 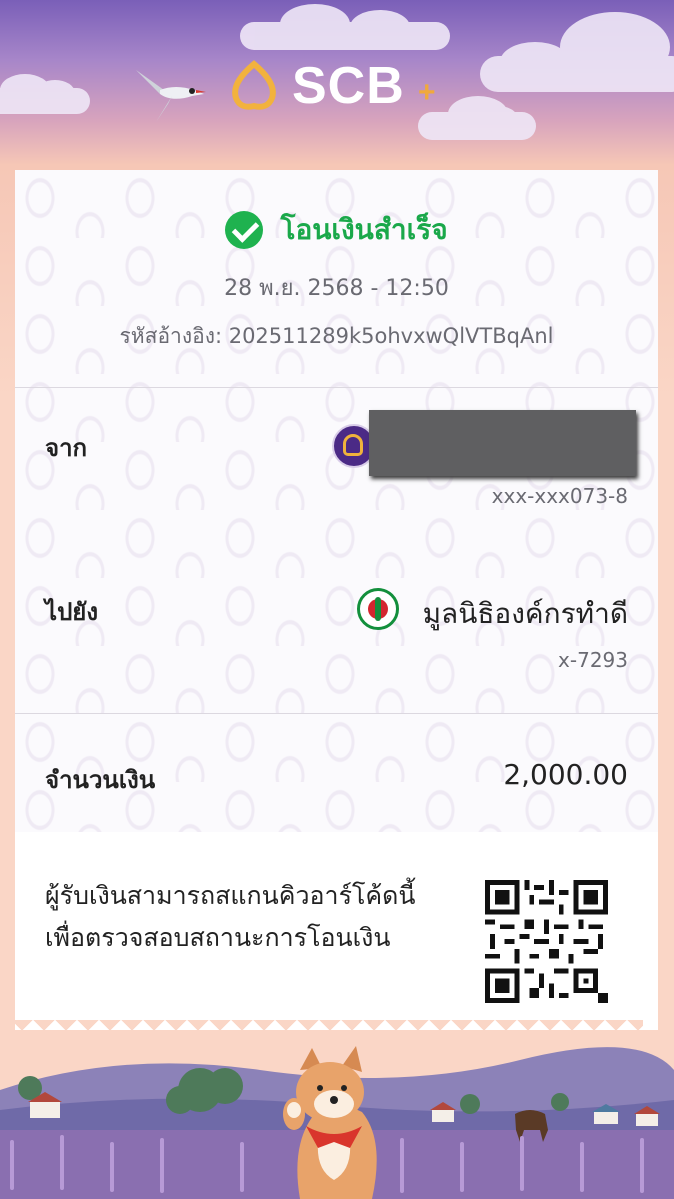 I want to click on scb-emblem-icon, so click(x=254, y=85).